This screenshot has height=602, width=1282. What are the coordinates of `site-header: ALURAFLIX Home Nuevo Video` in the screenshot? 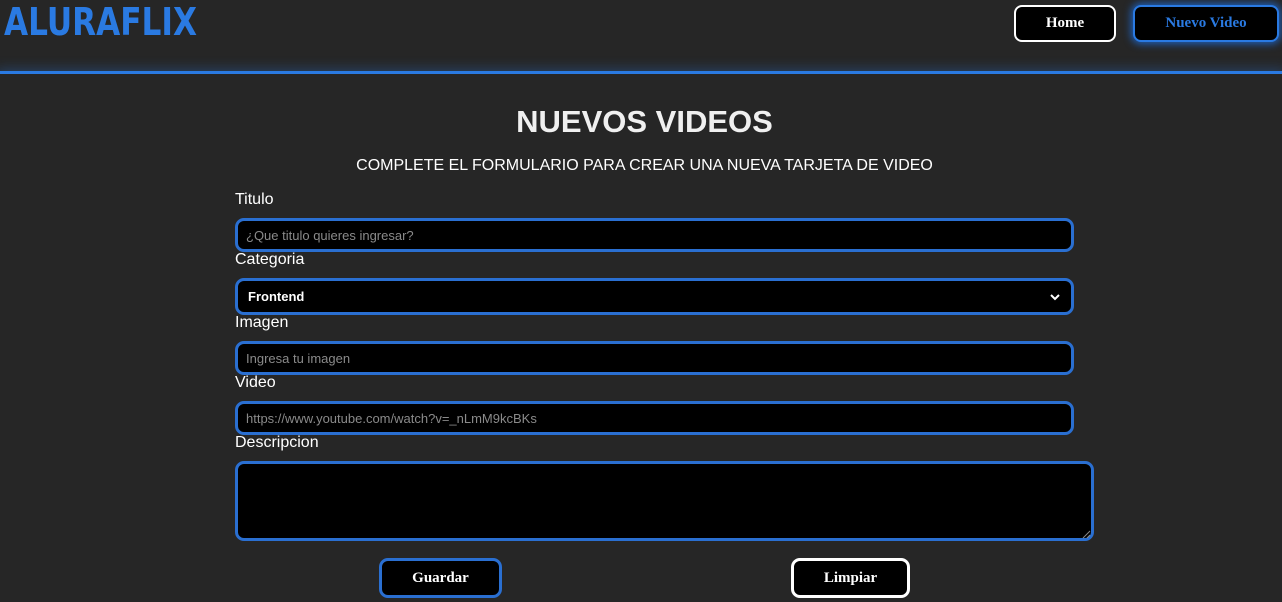 It's located at (641, 35).